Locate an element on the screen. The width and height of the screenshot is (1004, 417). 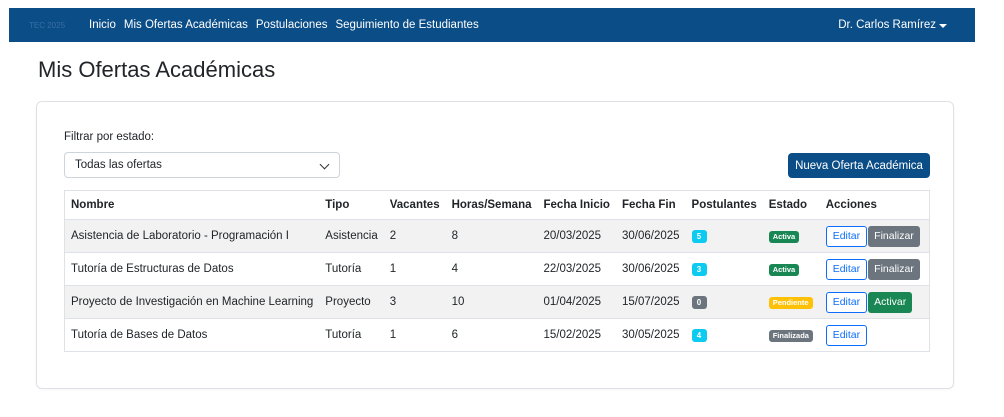
page-title: Mis Ofertas Académicas is located at coordinates (157, 69).